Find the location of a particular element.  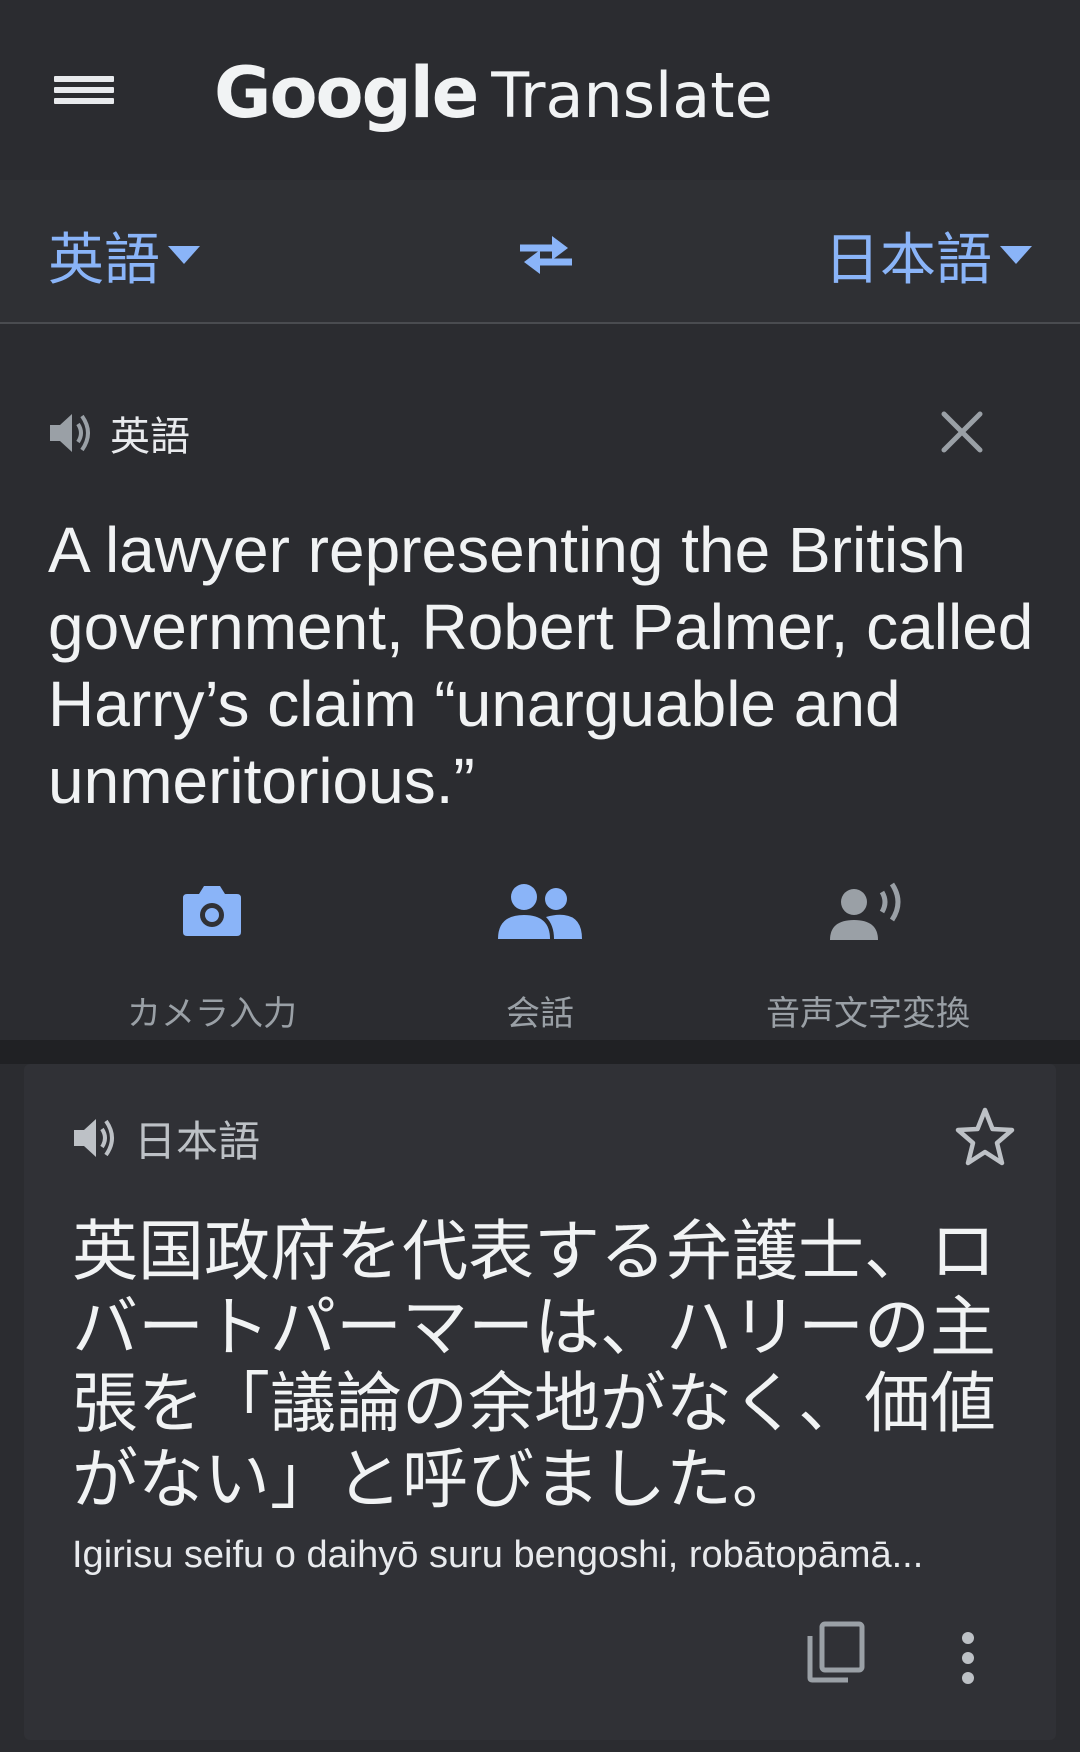

source-language-selector: 英語 is located at coordinates (124, 256).